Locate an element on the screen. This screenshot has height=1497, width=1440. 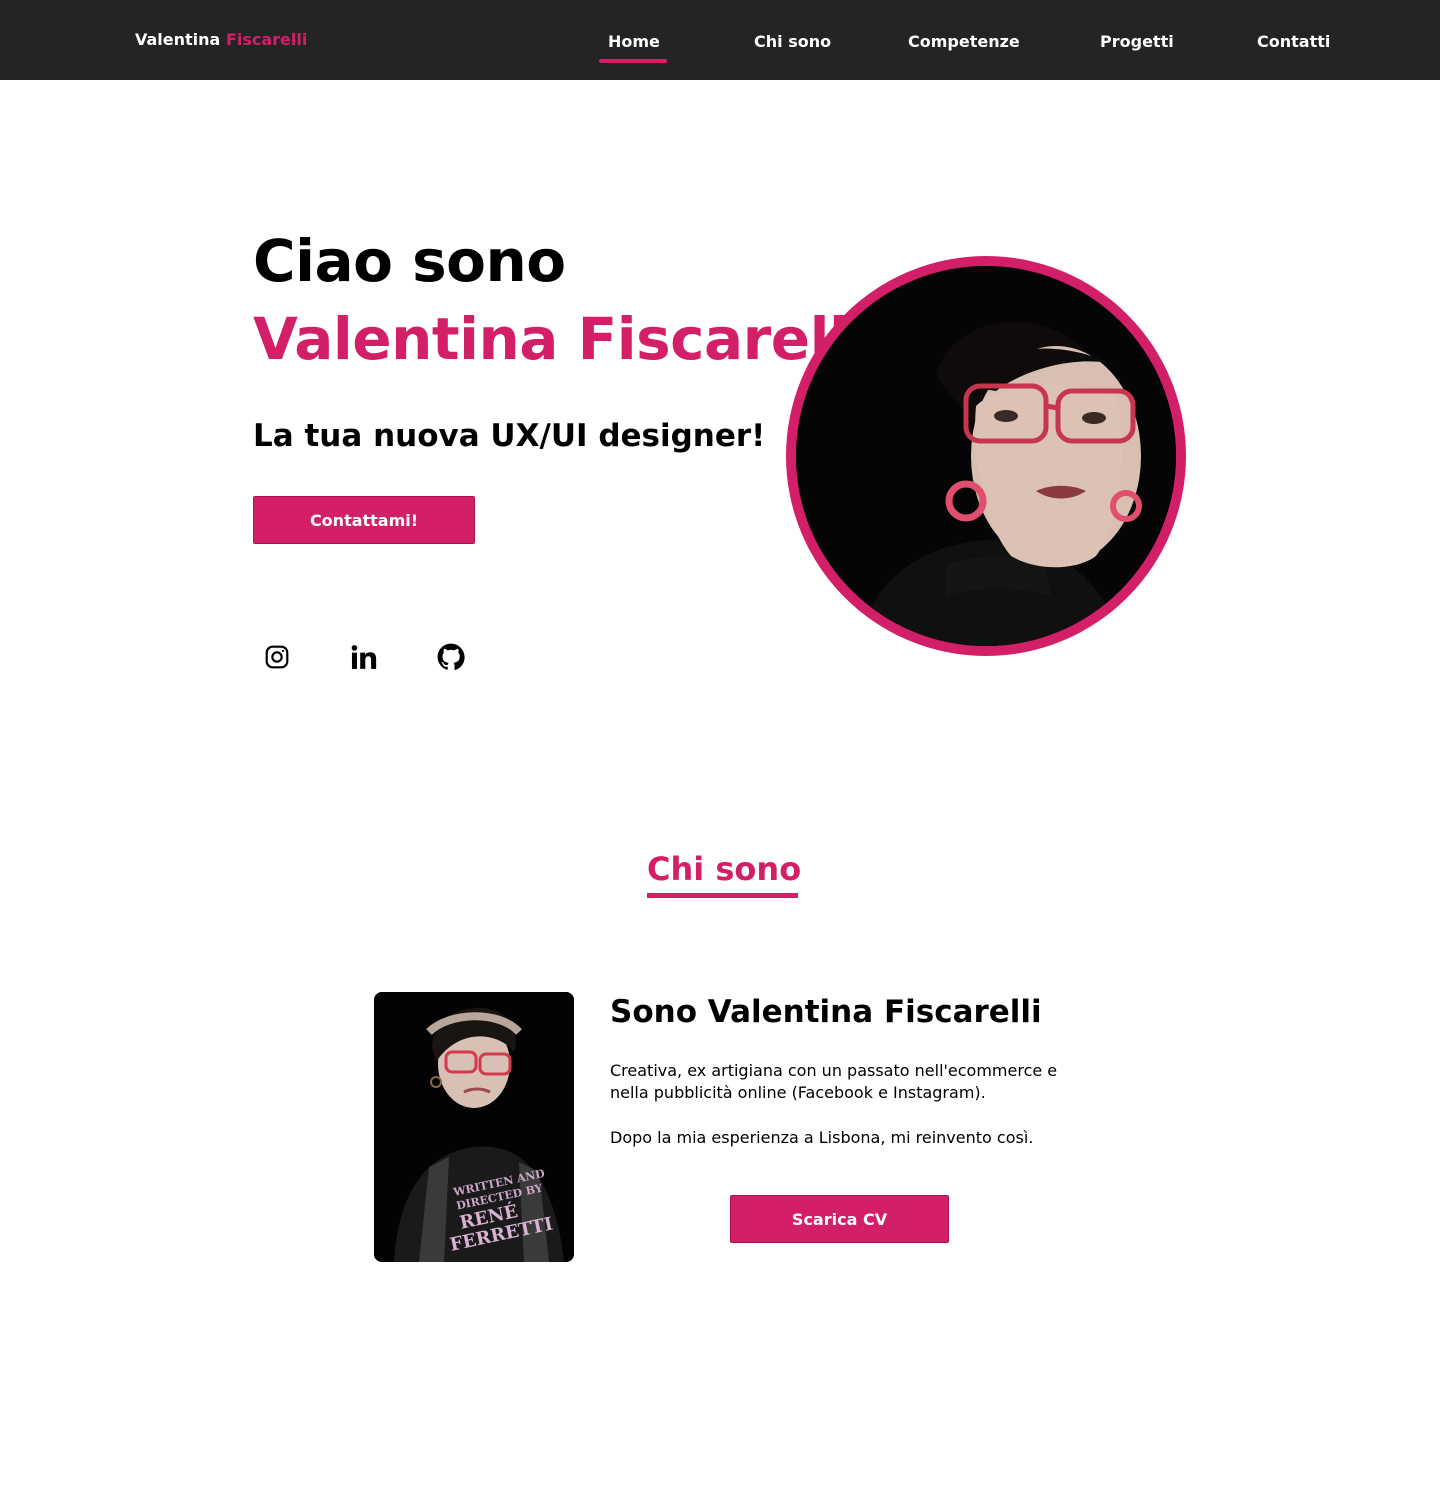
nav-chi-sono: Chi sono is located at coordinates (792, 41).